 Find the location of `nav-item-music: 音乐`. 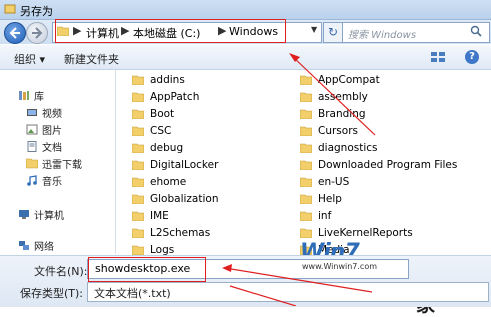

nav-item-music: 音乐 is located at coordinates (44, 180).